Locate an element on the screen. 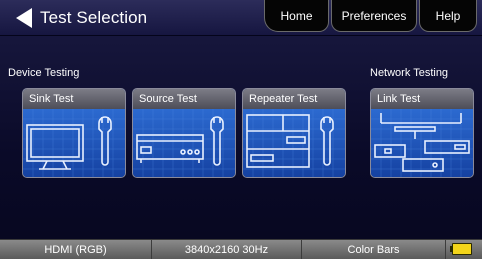  sink-test-tile: Sink Test is located at coordinates (74, 133).